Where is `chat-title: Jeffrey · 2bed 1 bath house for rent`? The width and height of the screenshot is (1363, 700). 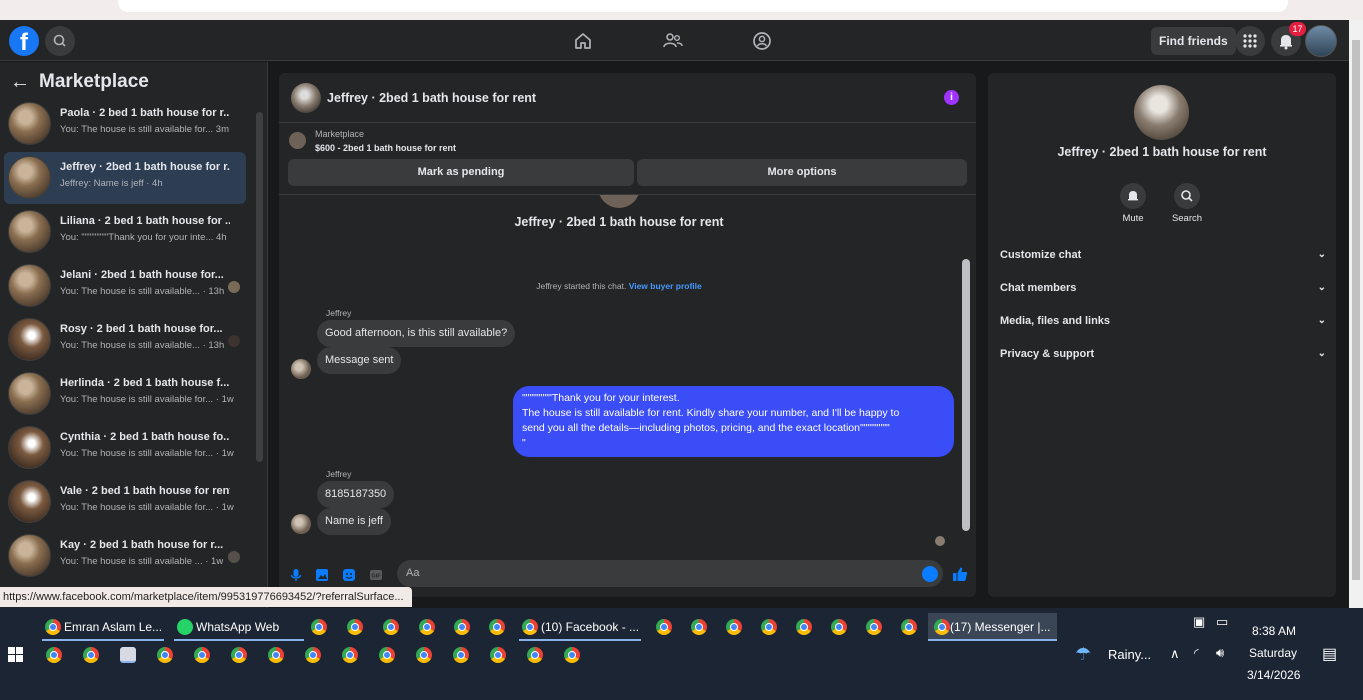 chat-title: Jeffrey · 2bed 1 bath house for rent is located at coordinates (431, 98).